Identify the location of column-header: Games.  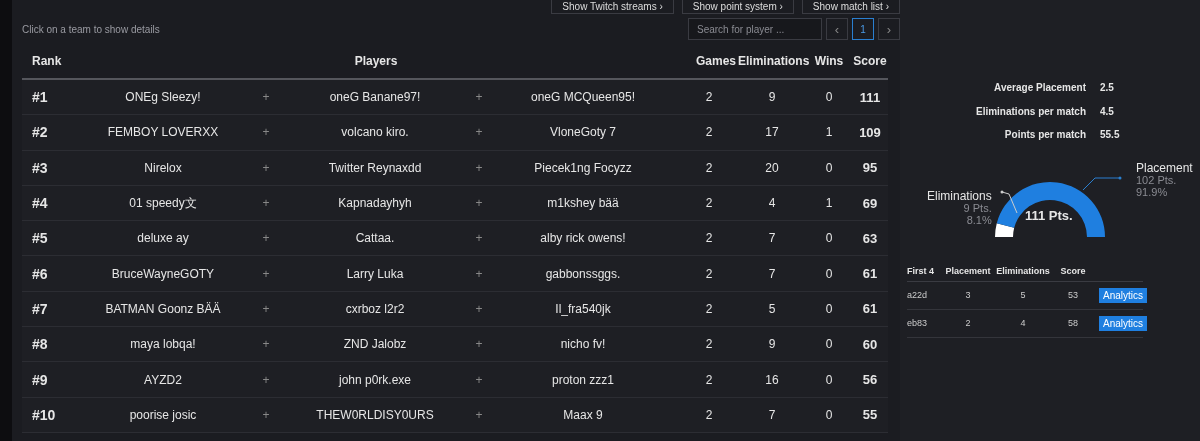
(715, 60).